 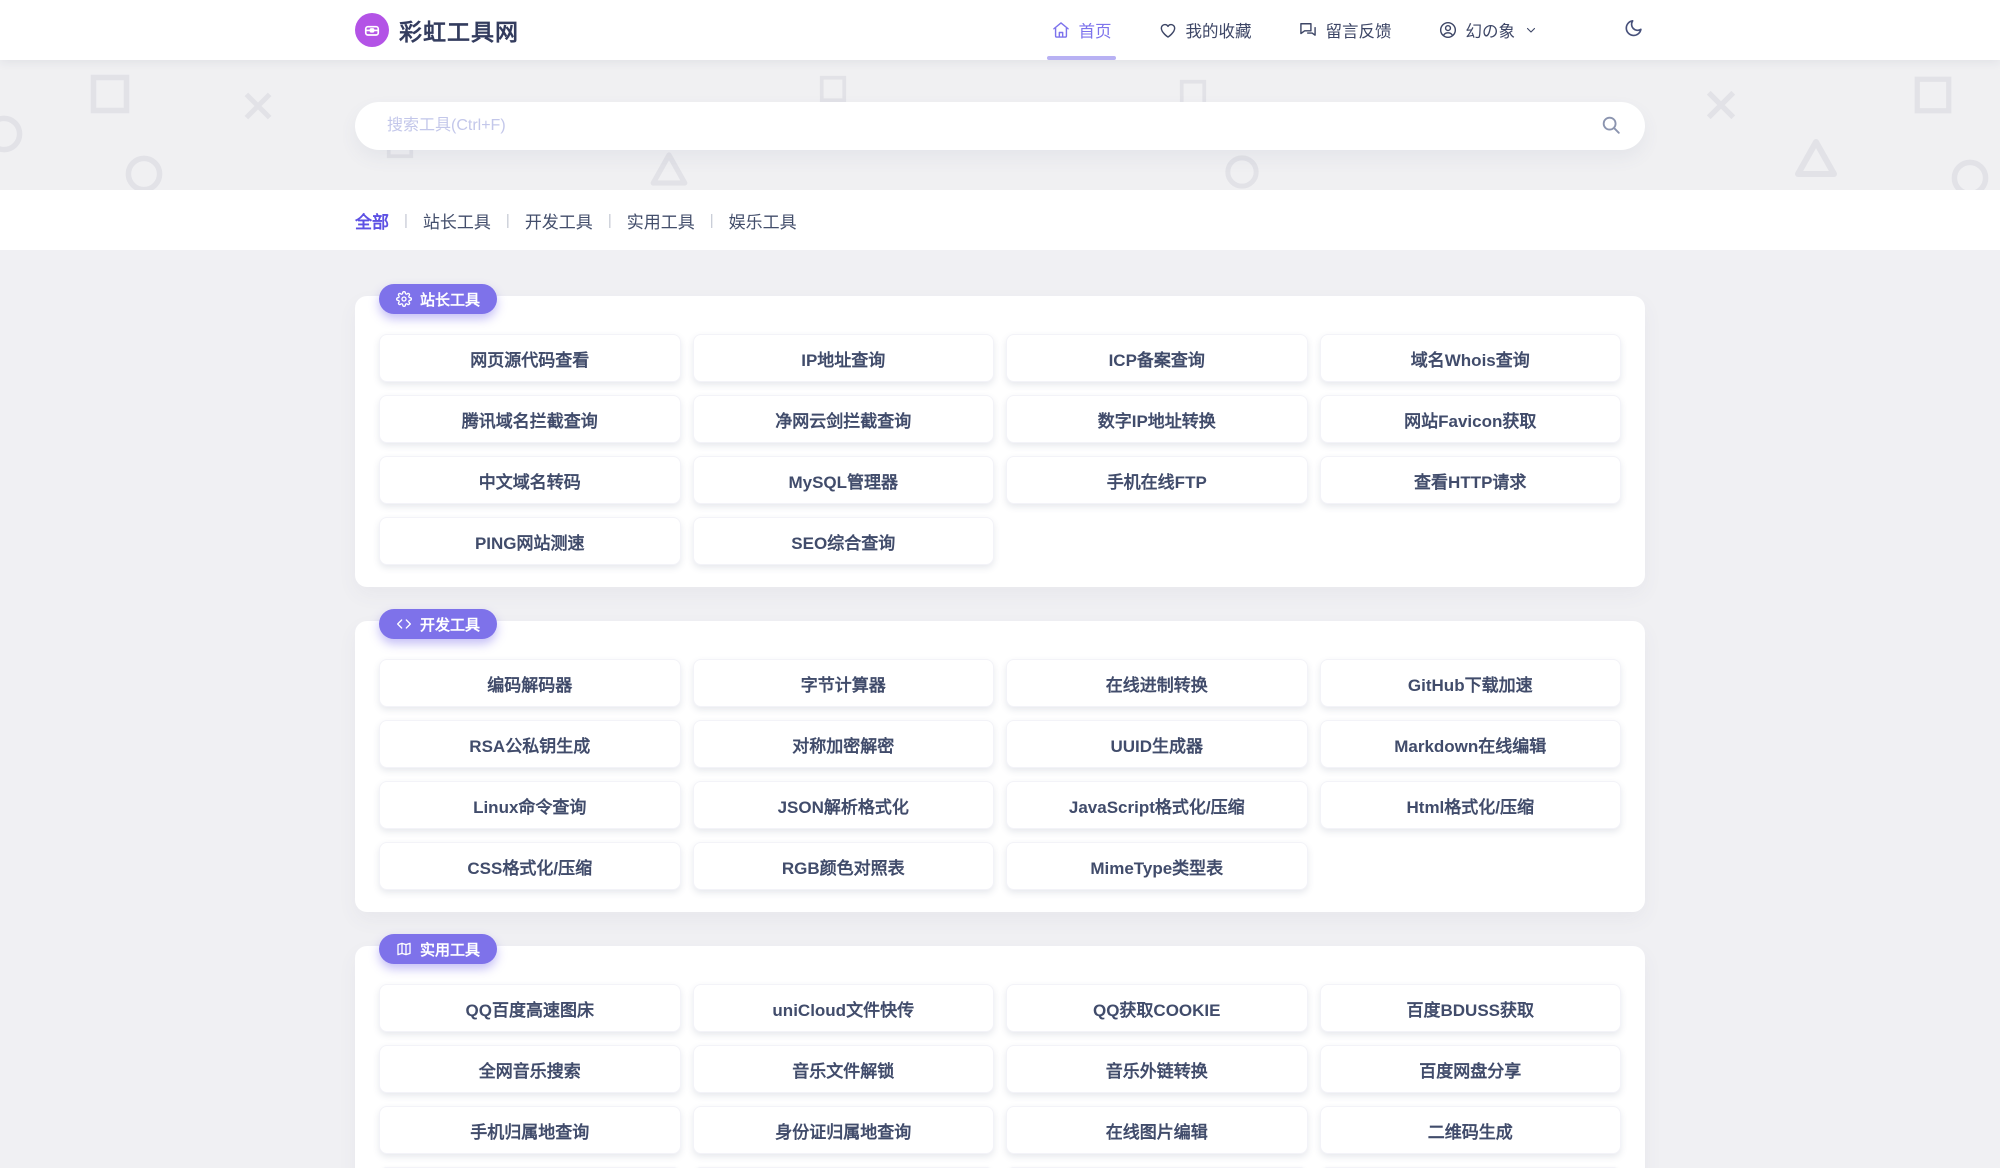 What do you see at coordinates (1157, 683) in the screenshot?
I see `tool-button: 在线进制转换` at bounding box center [1157, 683].